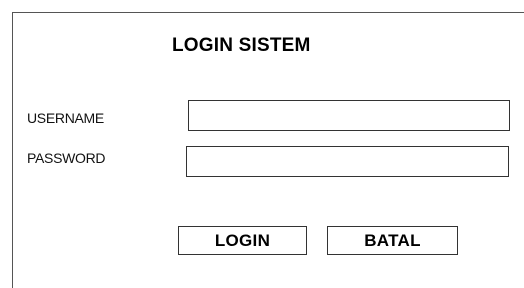 Image resolution: width=524 pixels, height=288 pixels. Describe the element at coordinates (349, 115) in the screenshot. I see `username-input` at that location.